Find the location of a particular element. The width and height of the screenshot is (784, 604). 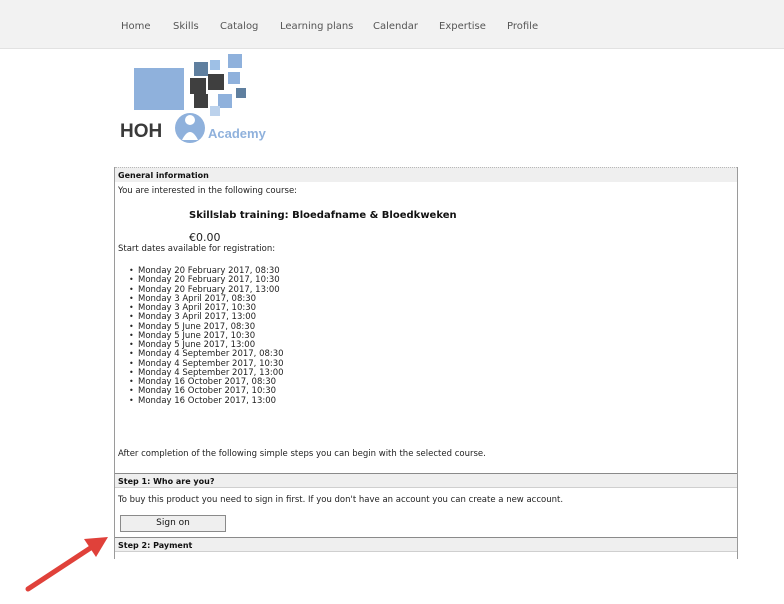

step1-header: Step 1: Who are you? is located at coordinates (426, 480).